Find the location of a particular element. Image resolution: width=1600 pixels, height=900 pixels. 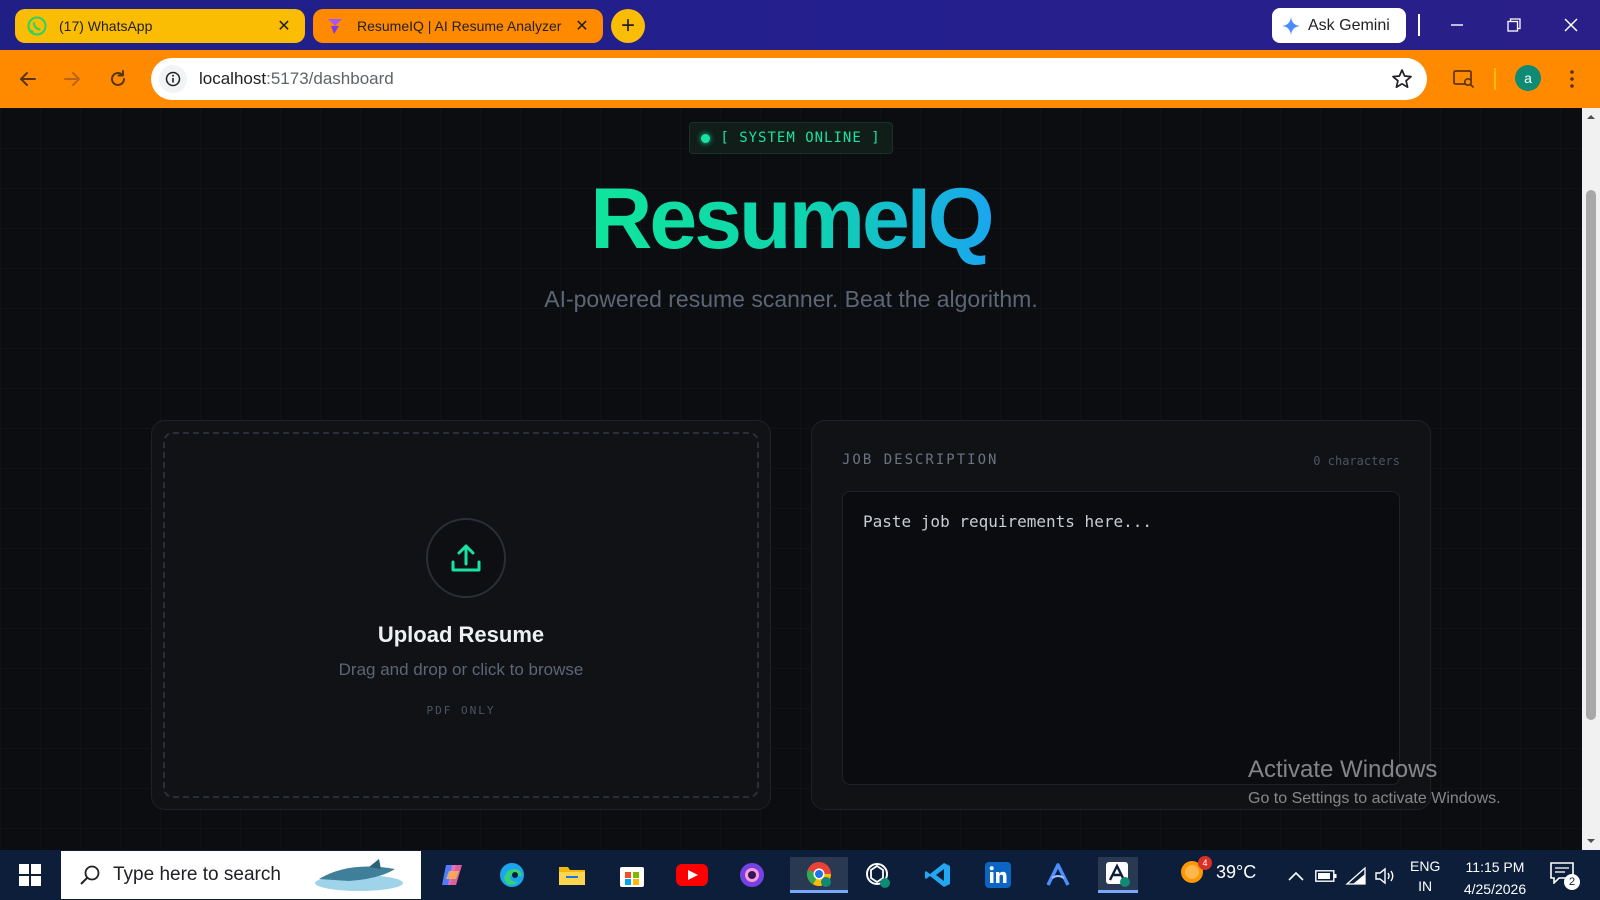

windows-logo-icon is located at coordinates (30, 875).